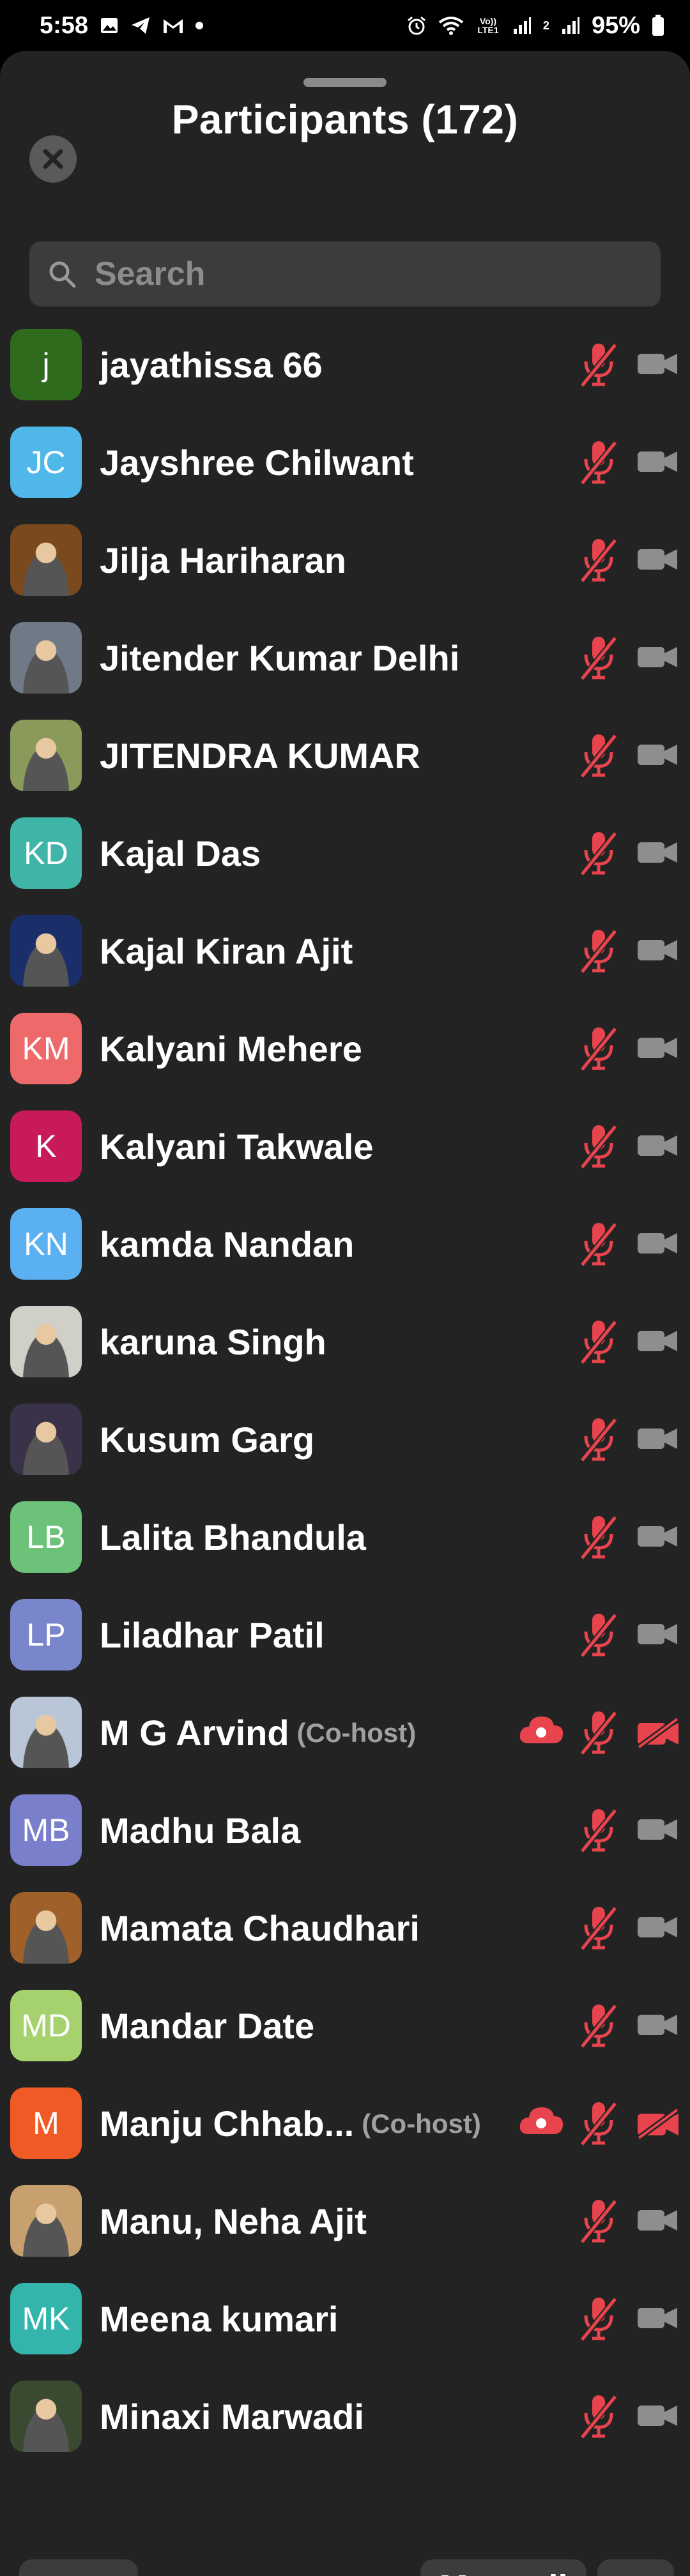 The height and width of the screenshot is (2576, 690). I want to click on participant-name: jayathissa 66, so click(211, 365).